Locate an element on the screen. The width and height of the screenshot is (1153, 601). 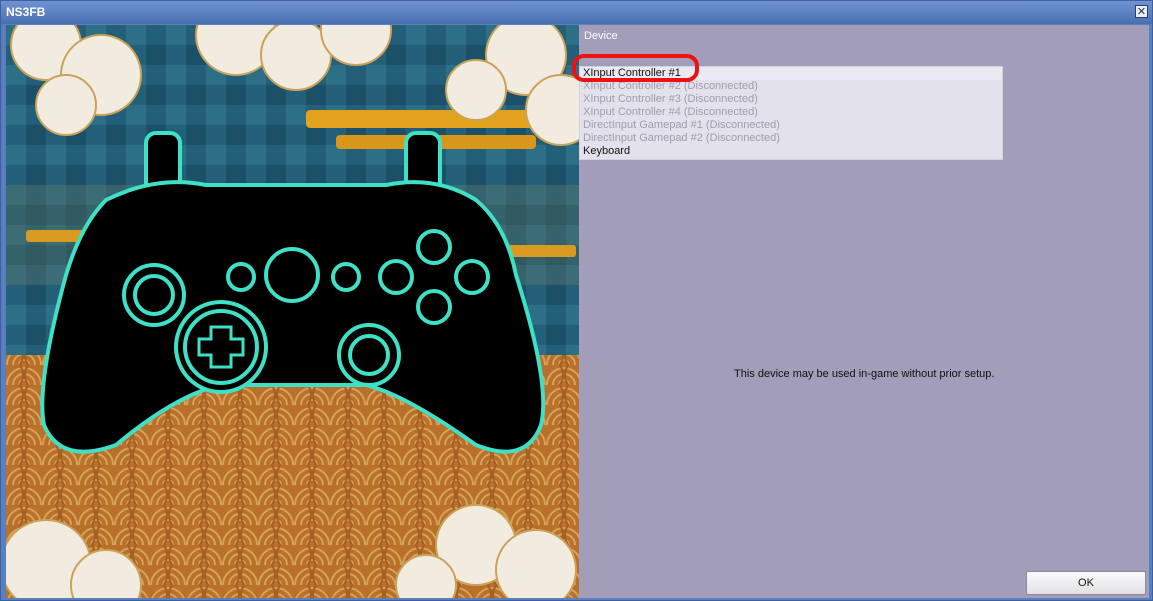
window-title: NS3FB is located at coordinates (26, 12).